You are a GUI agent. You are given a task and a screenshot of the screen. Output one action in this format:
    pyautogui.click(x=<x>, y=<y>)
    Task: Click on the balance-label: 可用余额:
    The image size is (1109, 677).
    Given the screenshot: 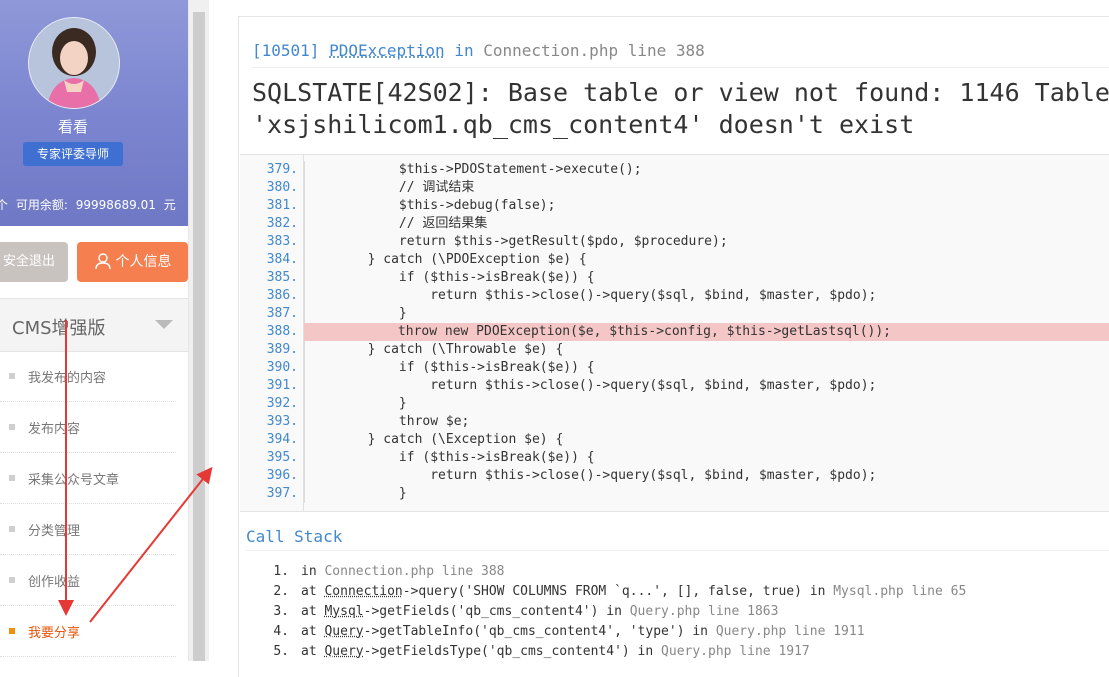 What is the action you would take?
    pyautogui.click(x=41, y=205)
    